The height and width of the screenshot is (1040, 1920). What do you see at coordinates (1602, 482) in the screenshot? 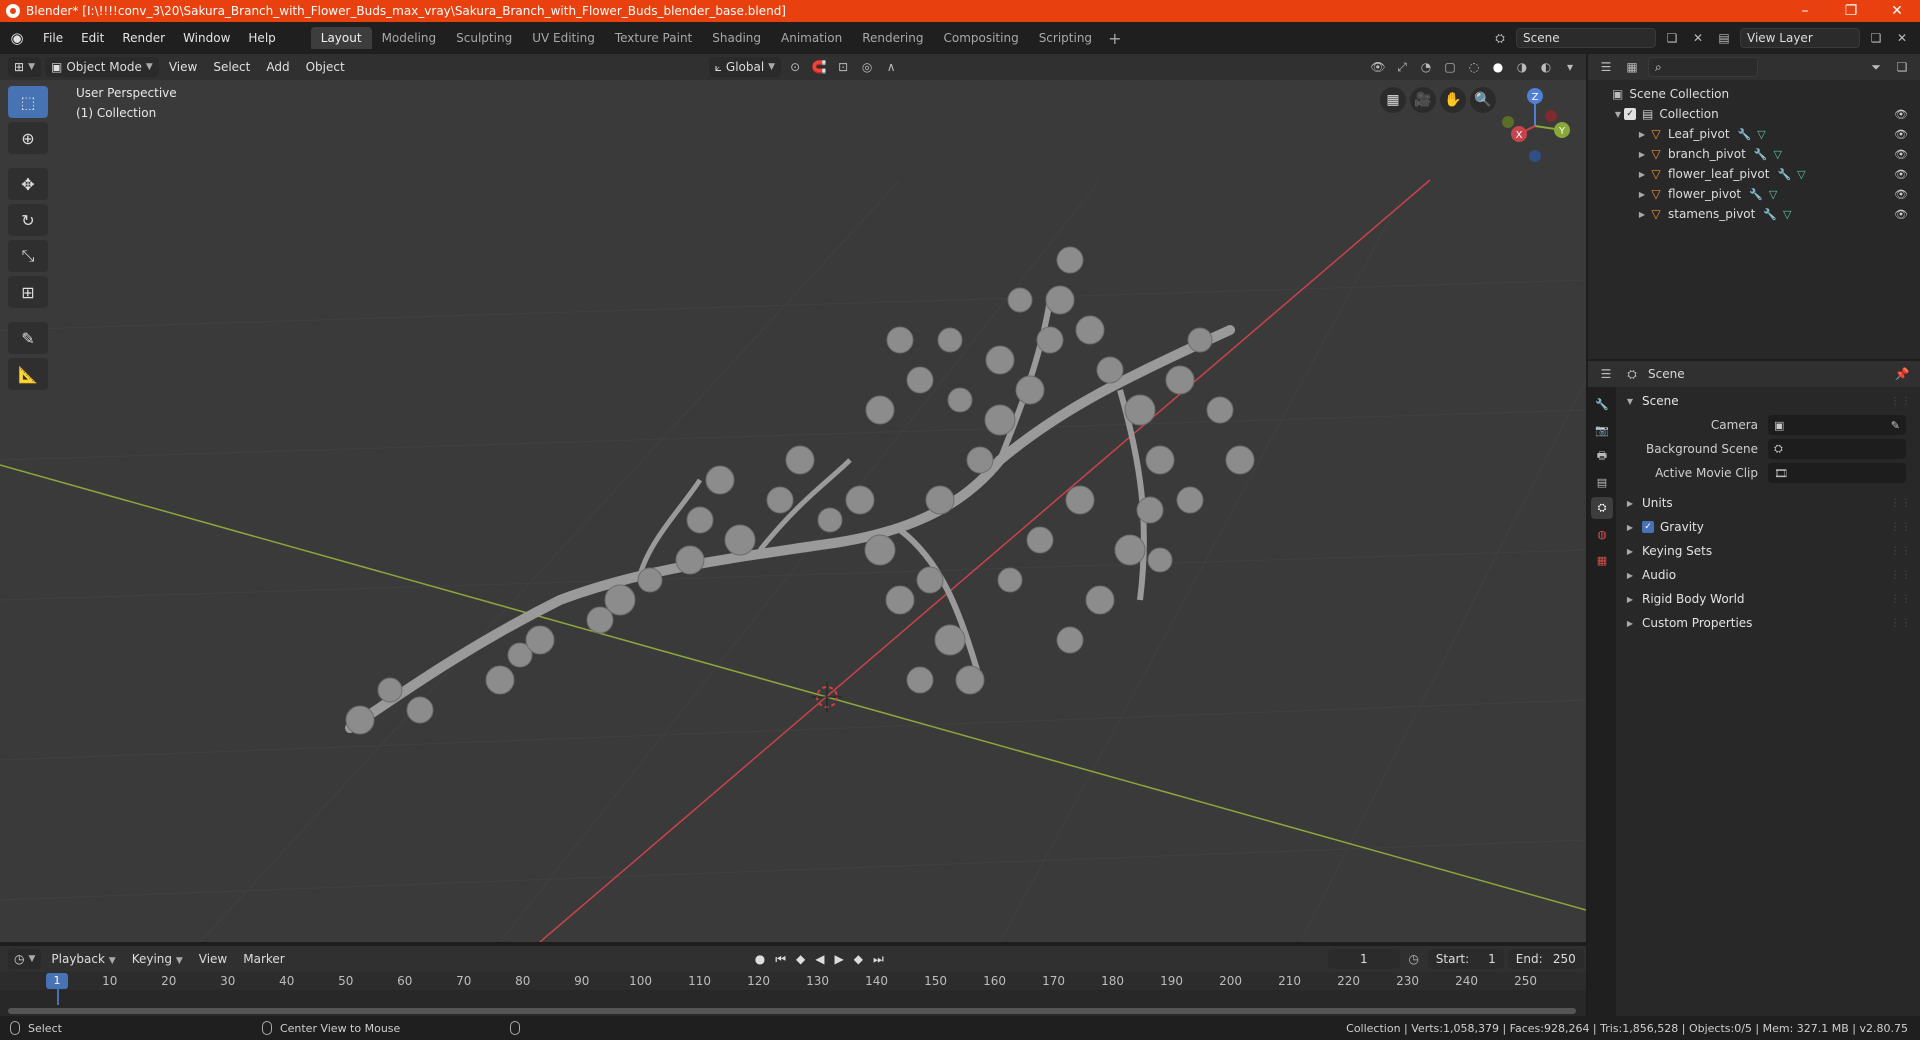
I see `view-layer-tab-icon: ▤` at bounding box center [1602, 482].